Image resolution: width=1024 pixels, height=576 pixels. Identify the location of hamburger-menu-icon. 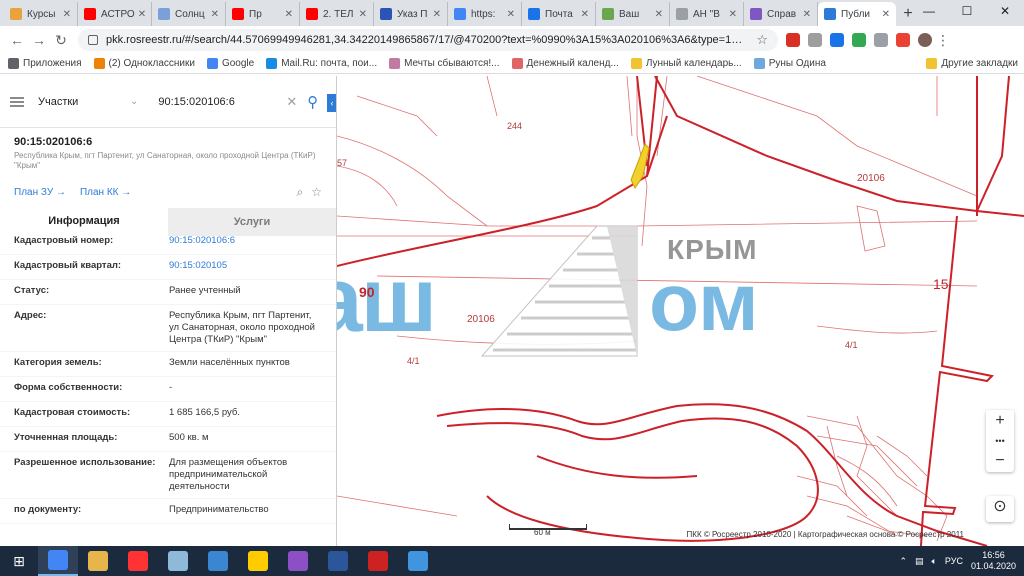
(17, 101).